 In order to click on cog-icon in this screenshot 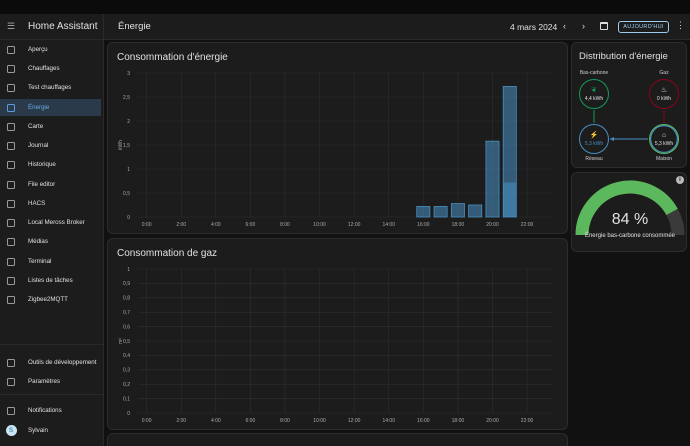, I will do `click(11, 381)`.